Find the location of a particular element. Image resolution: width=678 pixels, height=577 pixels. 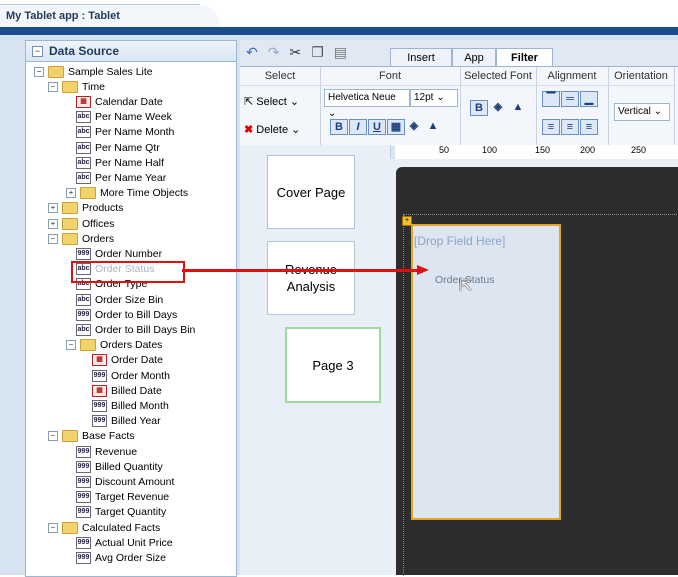

tree-item-label: Order Size Bin is located at coordinates (129, 299).